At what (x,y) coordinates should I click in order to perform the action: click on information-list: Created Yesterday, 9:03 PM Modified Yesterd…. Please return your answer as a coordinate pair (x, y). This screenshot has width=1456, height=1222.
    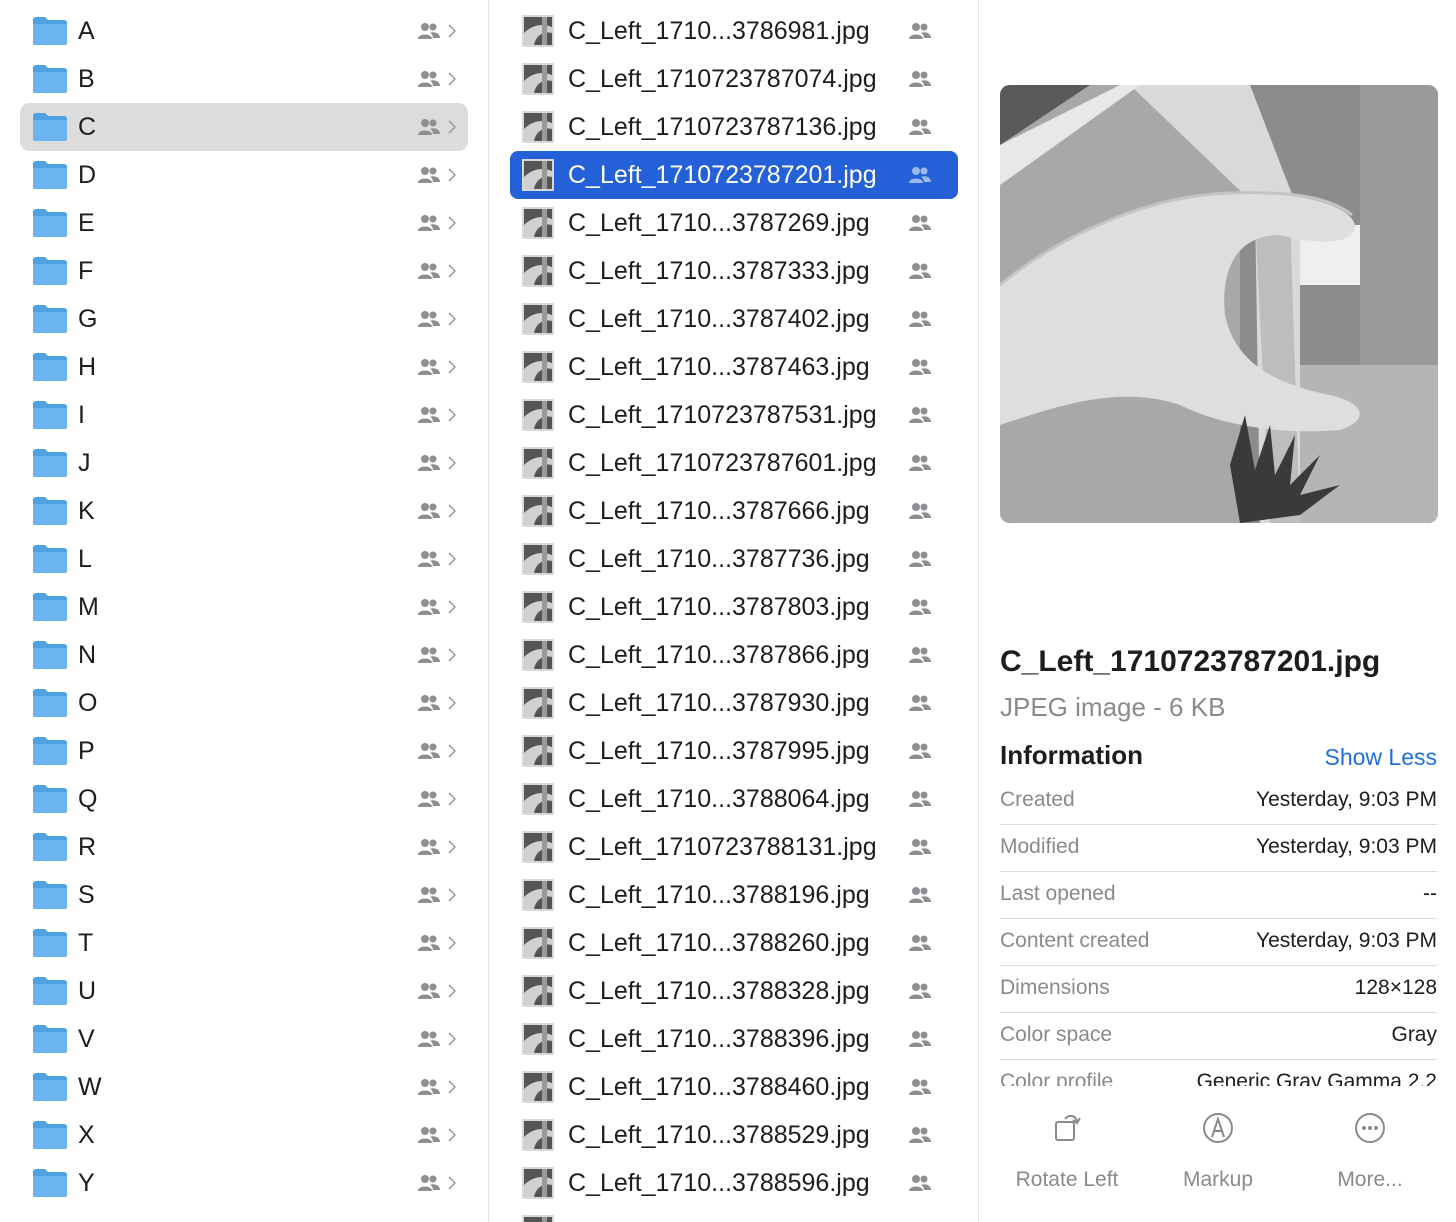
    Looking at the image, I should click on (1218, 932).